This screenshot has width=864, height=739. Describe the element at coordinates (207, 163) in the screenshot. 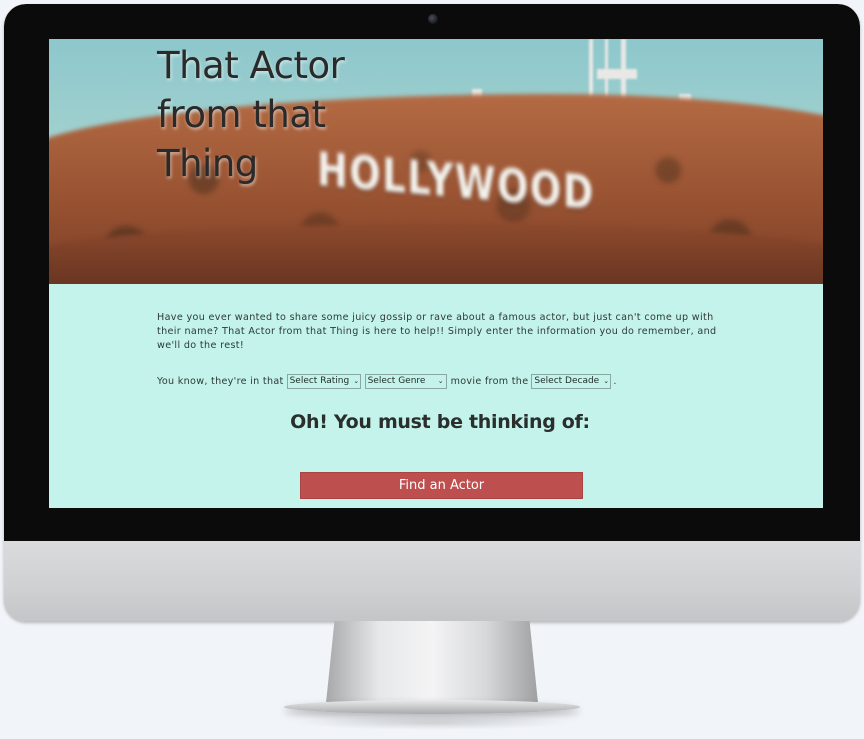

I see `site-title-line: Thing` at that location.